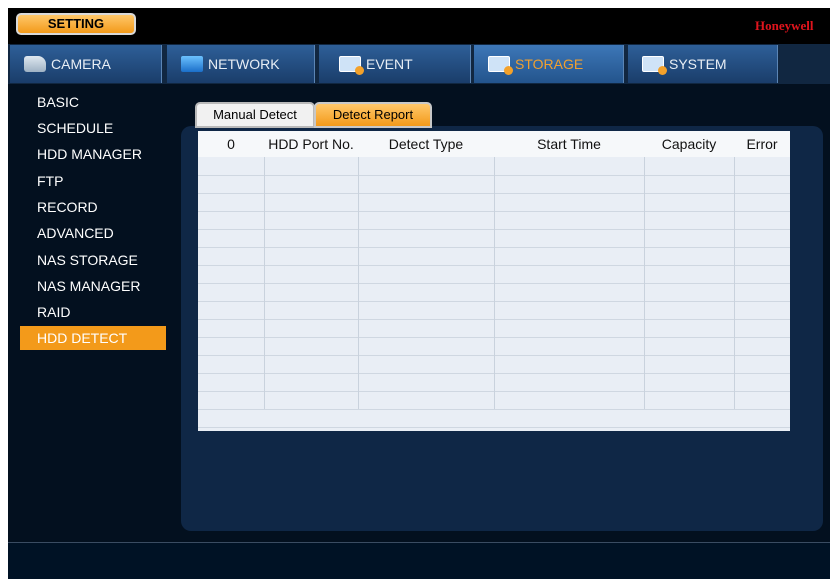 Image resolution: width=830 pixels, height=579 pixels. Describe the element at coordinates (192, 64) in the screenshot. I see `network-icon` at that location.